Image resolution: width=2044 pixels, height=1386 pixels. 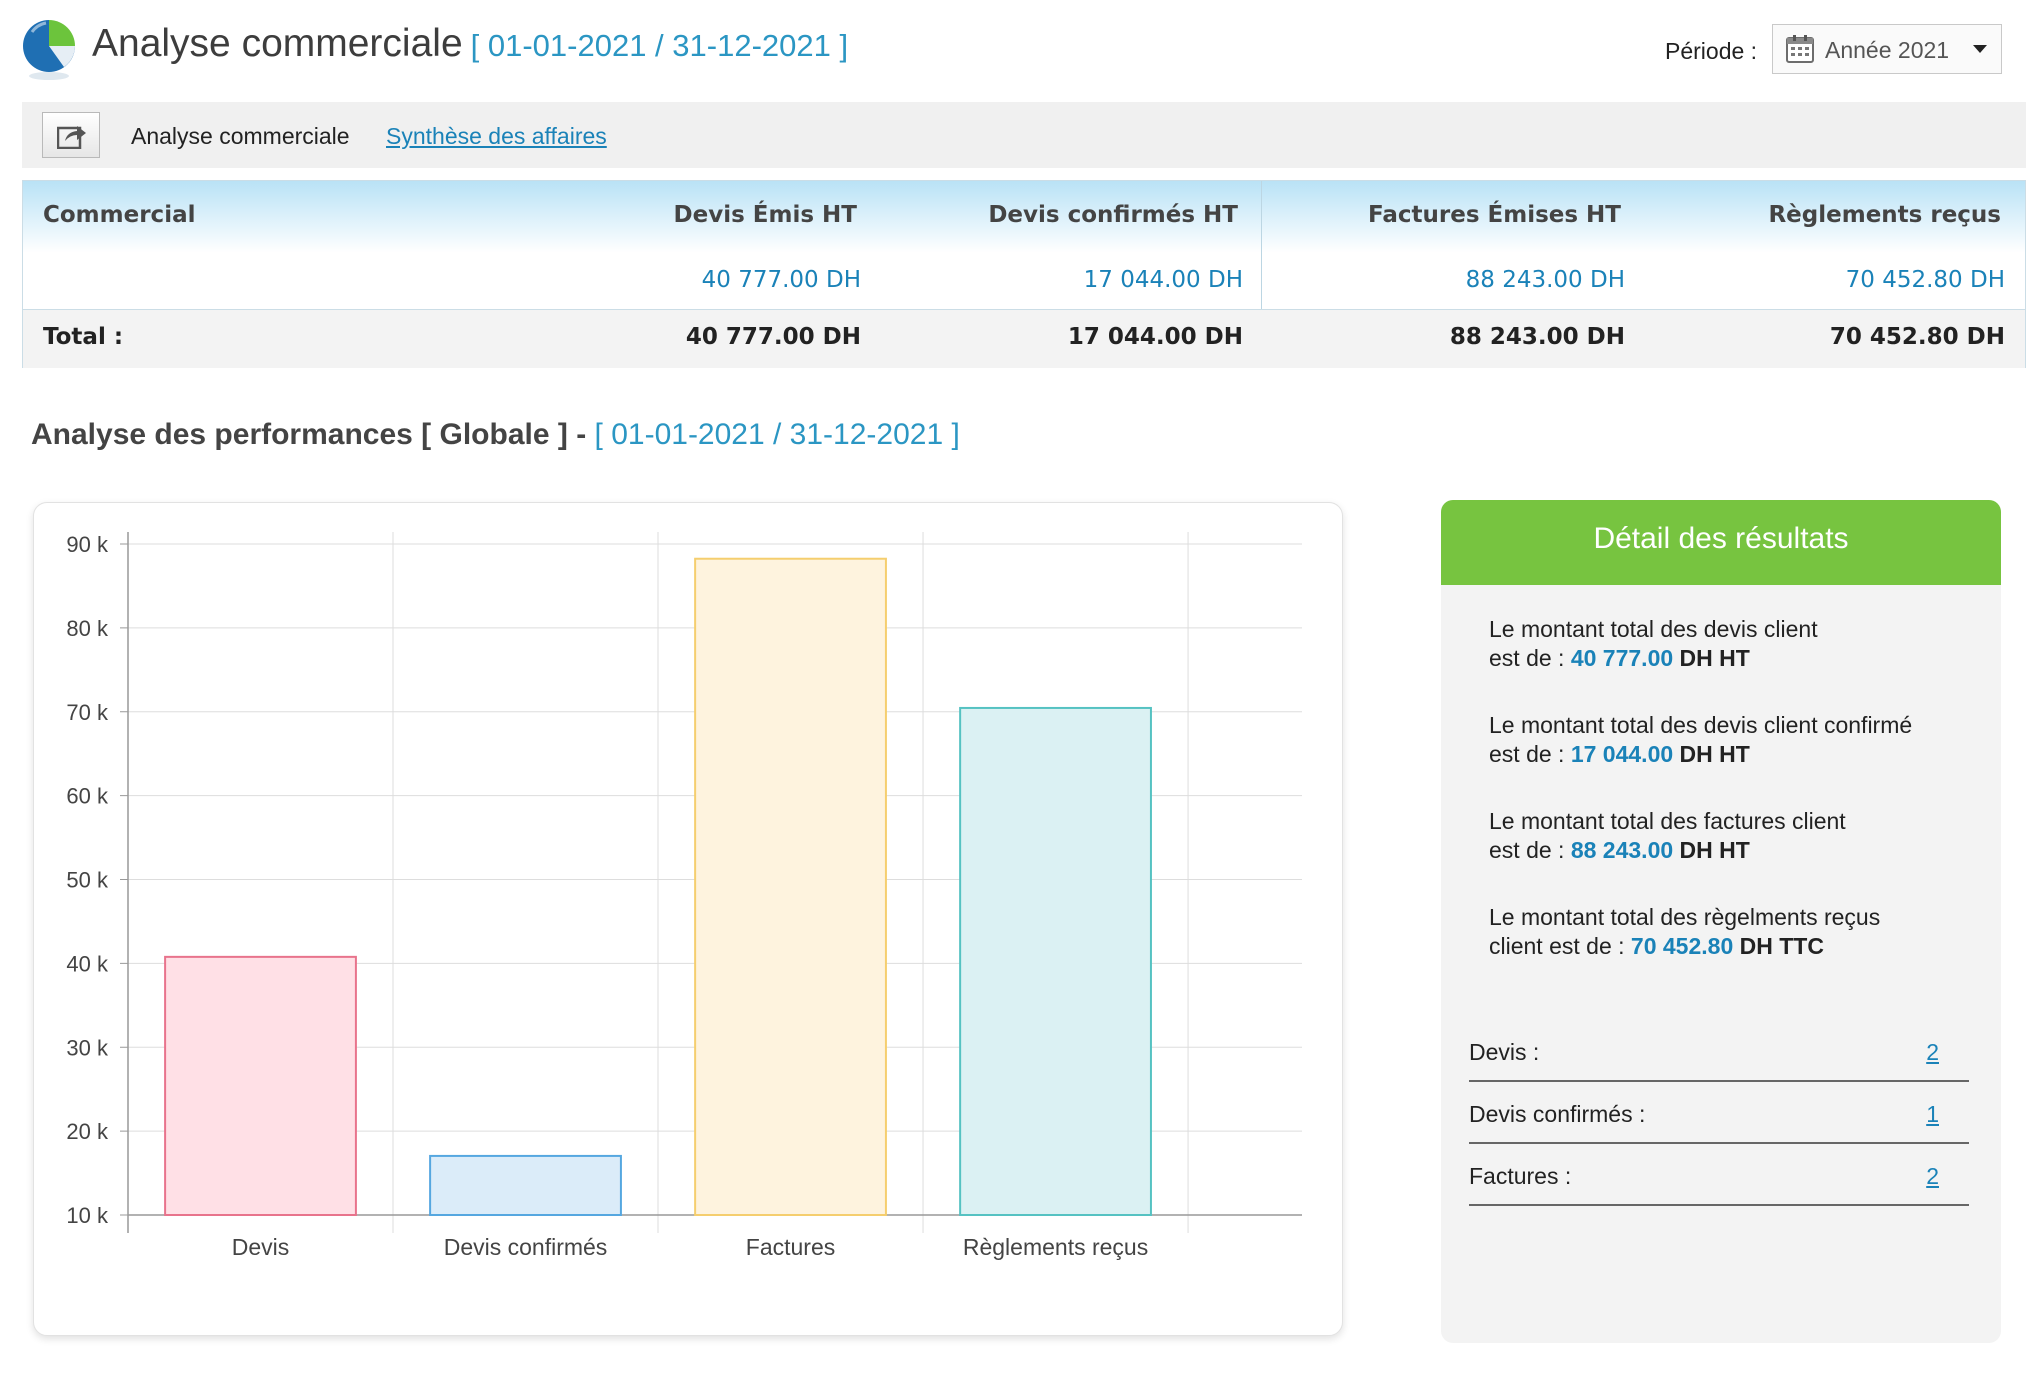 What do you see at coordinates (240, 136) in the screenshot?
I see `toolbar-current-view: Analyse commerciale` at bounding box center [240, 136].